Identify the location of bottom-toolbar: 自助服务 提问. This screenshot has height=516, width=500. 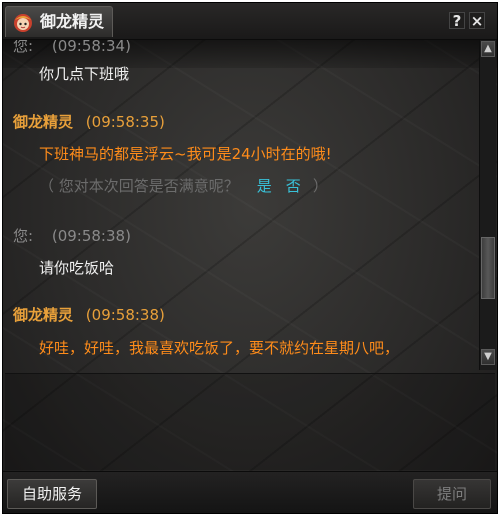
(250, 492).